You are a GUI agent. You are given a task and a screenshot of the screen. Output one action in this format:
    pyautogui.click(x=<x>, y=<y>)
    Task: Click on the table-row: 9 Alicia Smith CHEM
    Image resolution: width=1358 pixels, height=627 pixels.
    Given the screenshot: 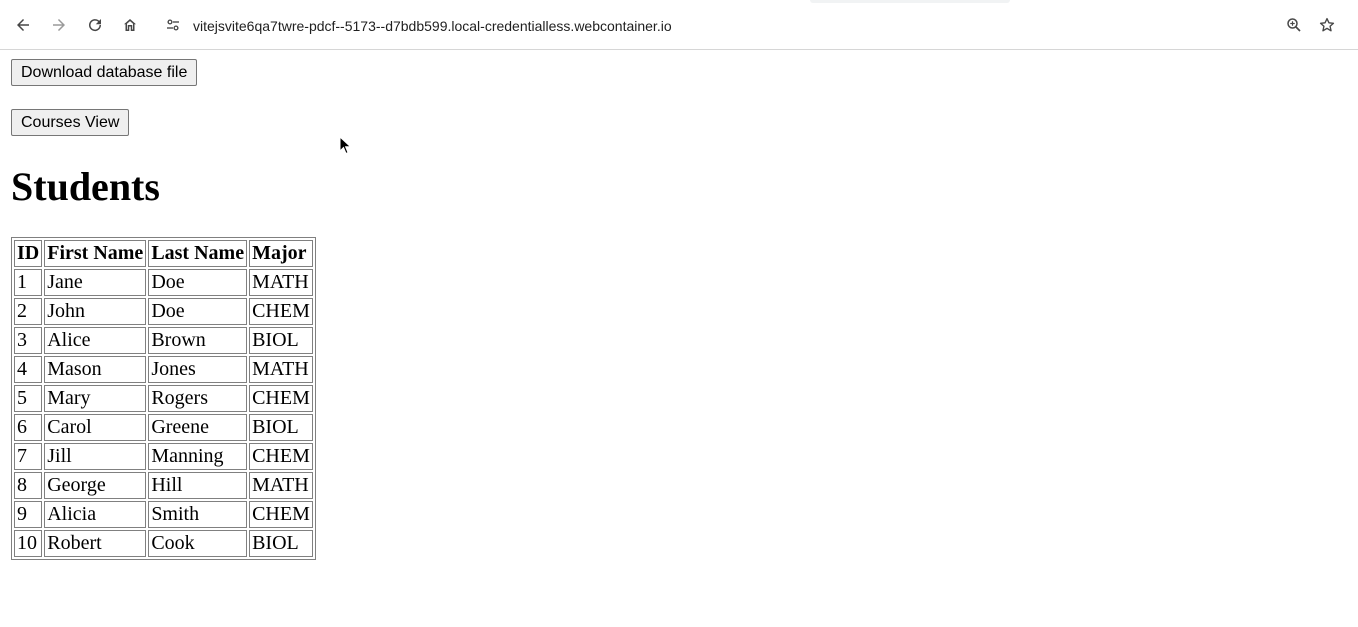 What is the action you would take?
    pyautogui.click(x=163, y=514)
    